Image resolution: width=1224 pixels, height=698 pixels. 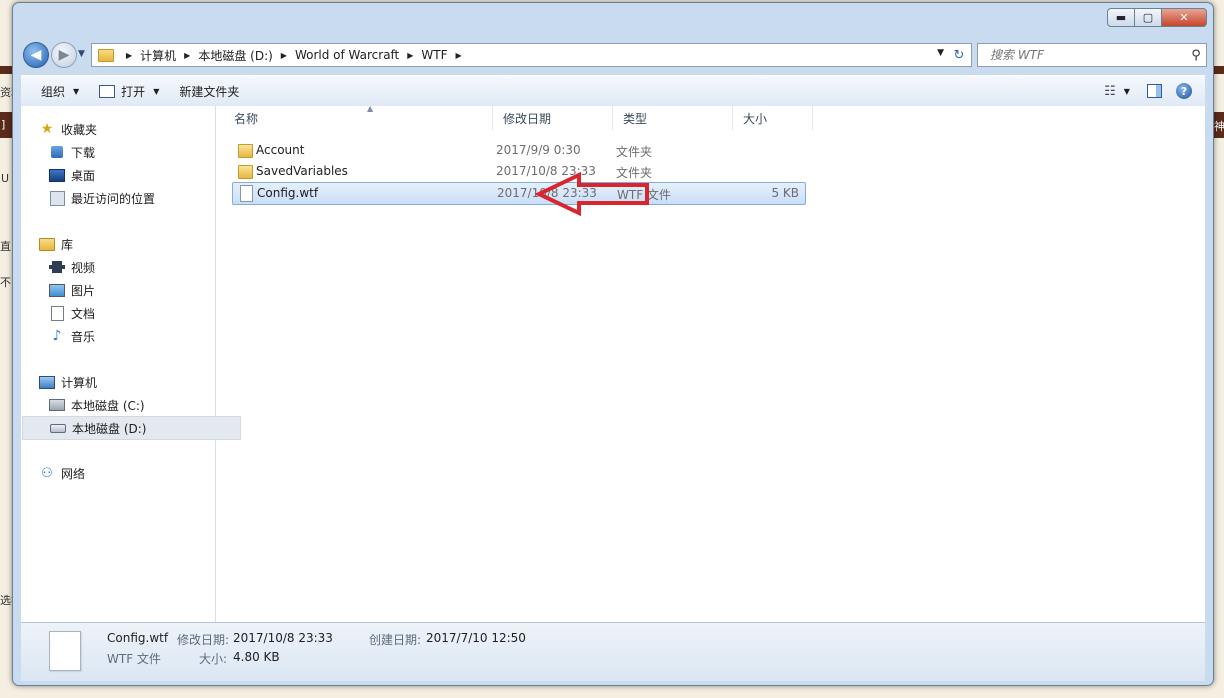 What do you see at coordinates (940, 53) in the screenshot?
I see `address-history-dropdown: ▼` at bounding box center [940, 53].